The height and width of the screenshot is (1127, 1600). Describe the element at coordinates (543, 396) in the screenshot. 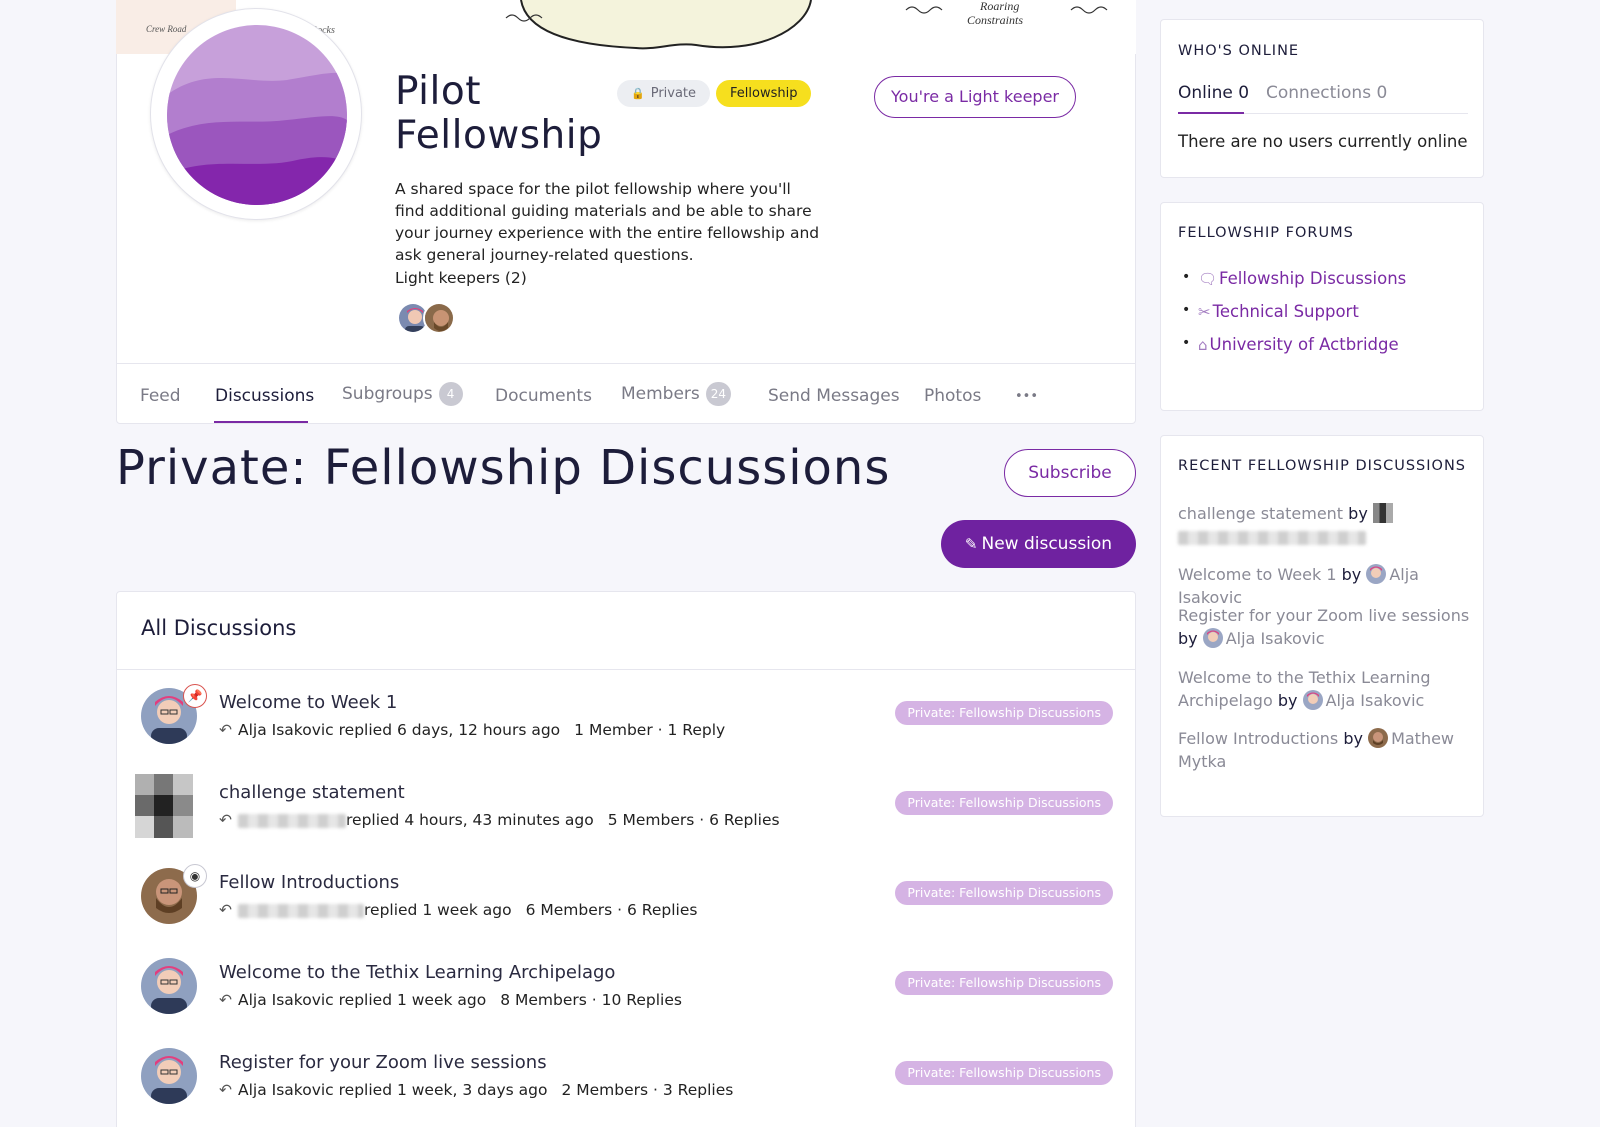

I see `tab-documents: Documents` at that location.